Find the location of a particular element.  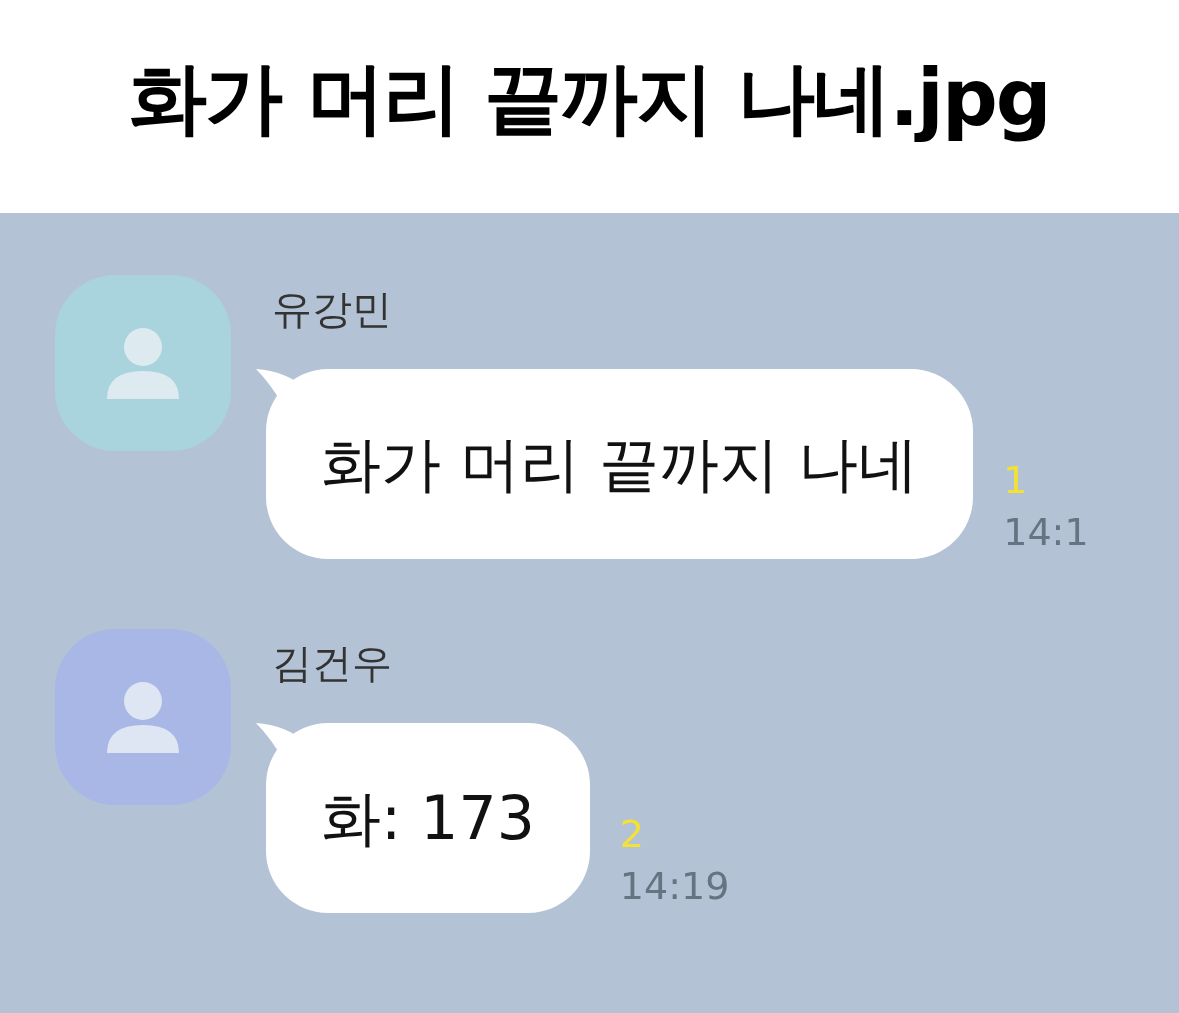

unread-count: 1 is located at coordinates (1016, 480).